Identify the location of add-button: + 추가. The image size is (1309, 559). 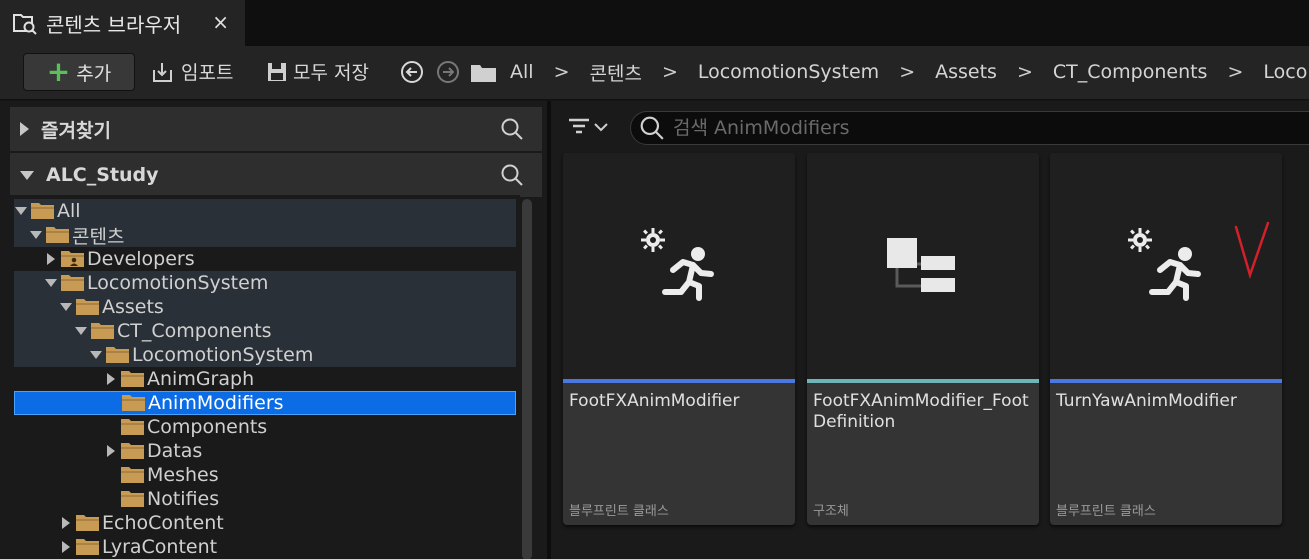
(79, 72).